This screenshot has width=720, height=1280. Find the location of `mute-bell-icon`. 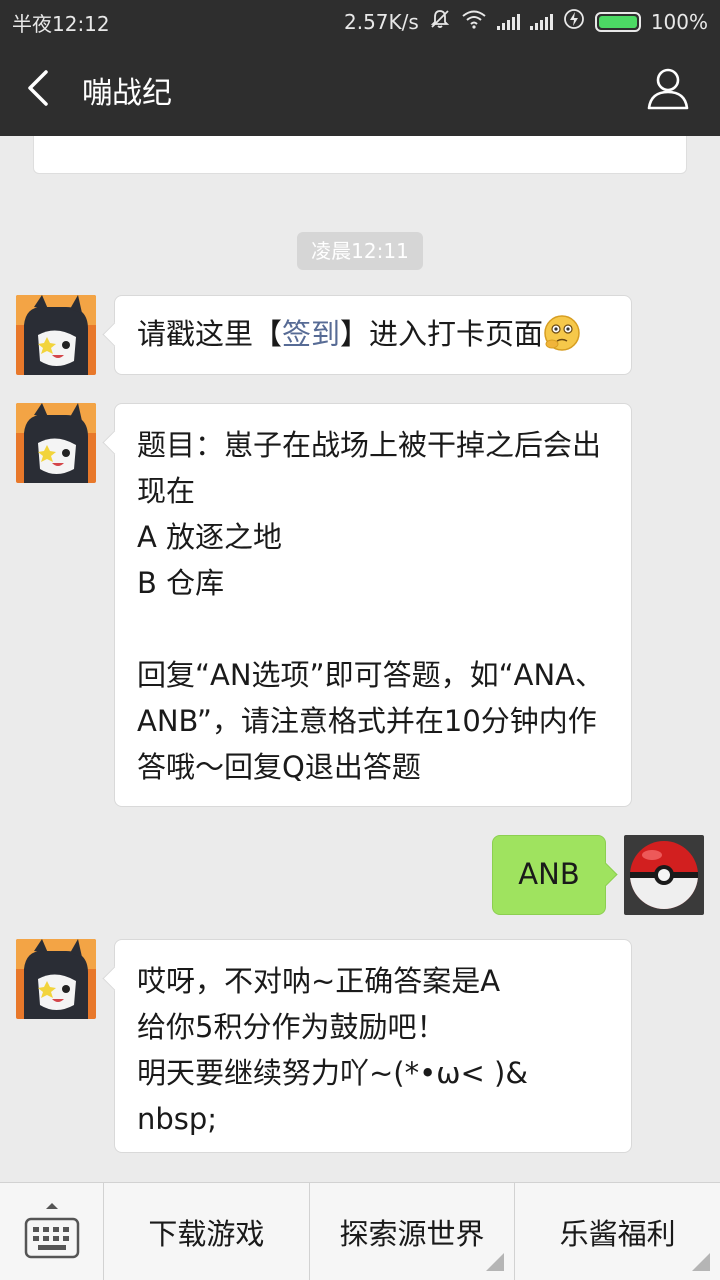

mute-bell-icon is located at coordinates (440, 21).